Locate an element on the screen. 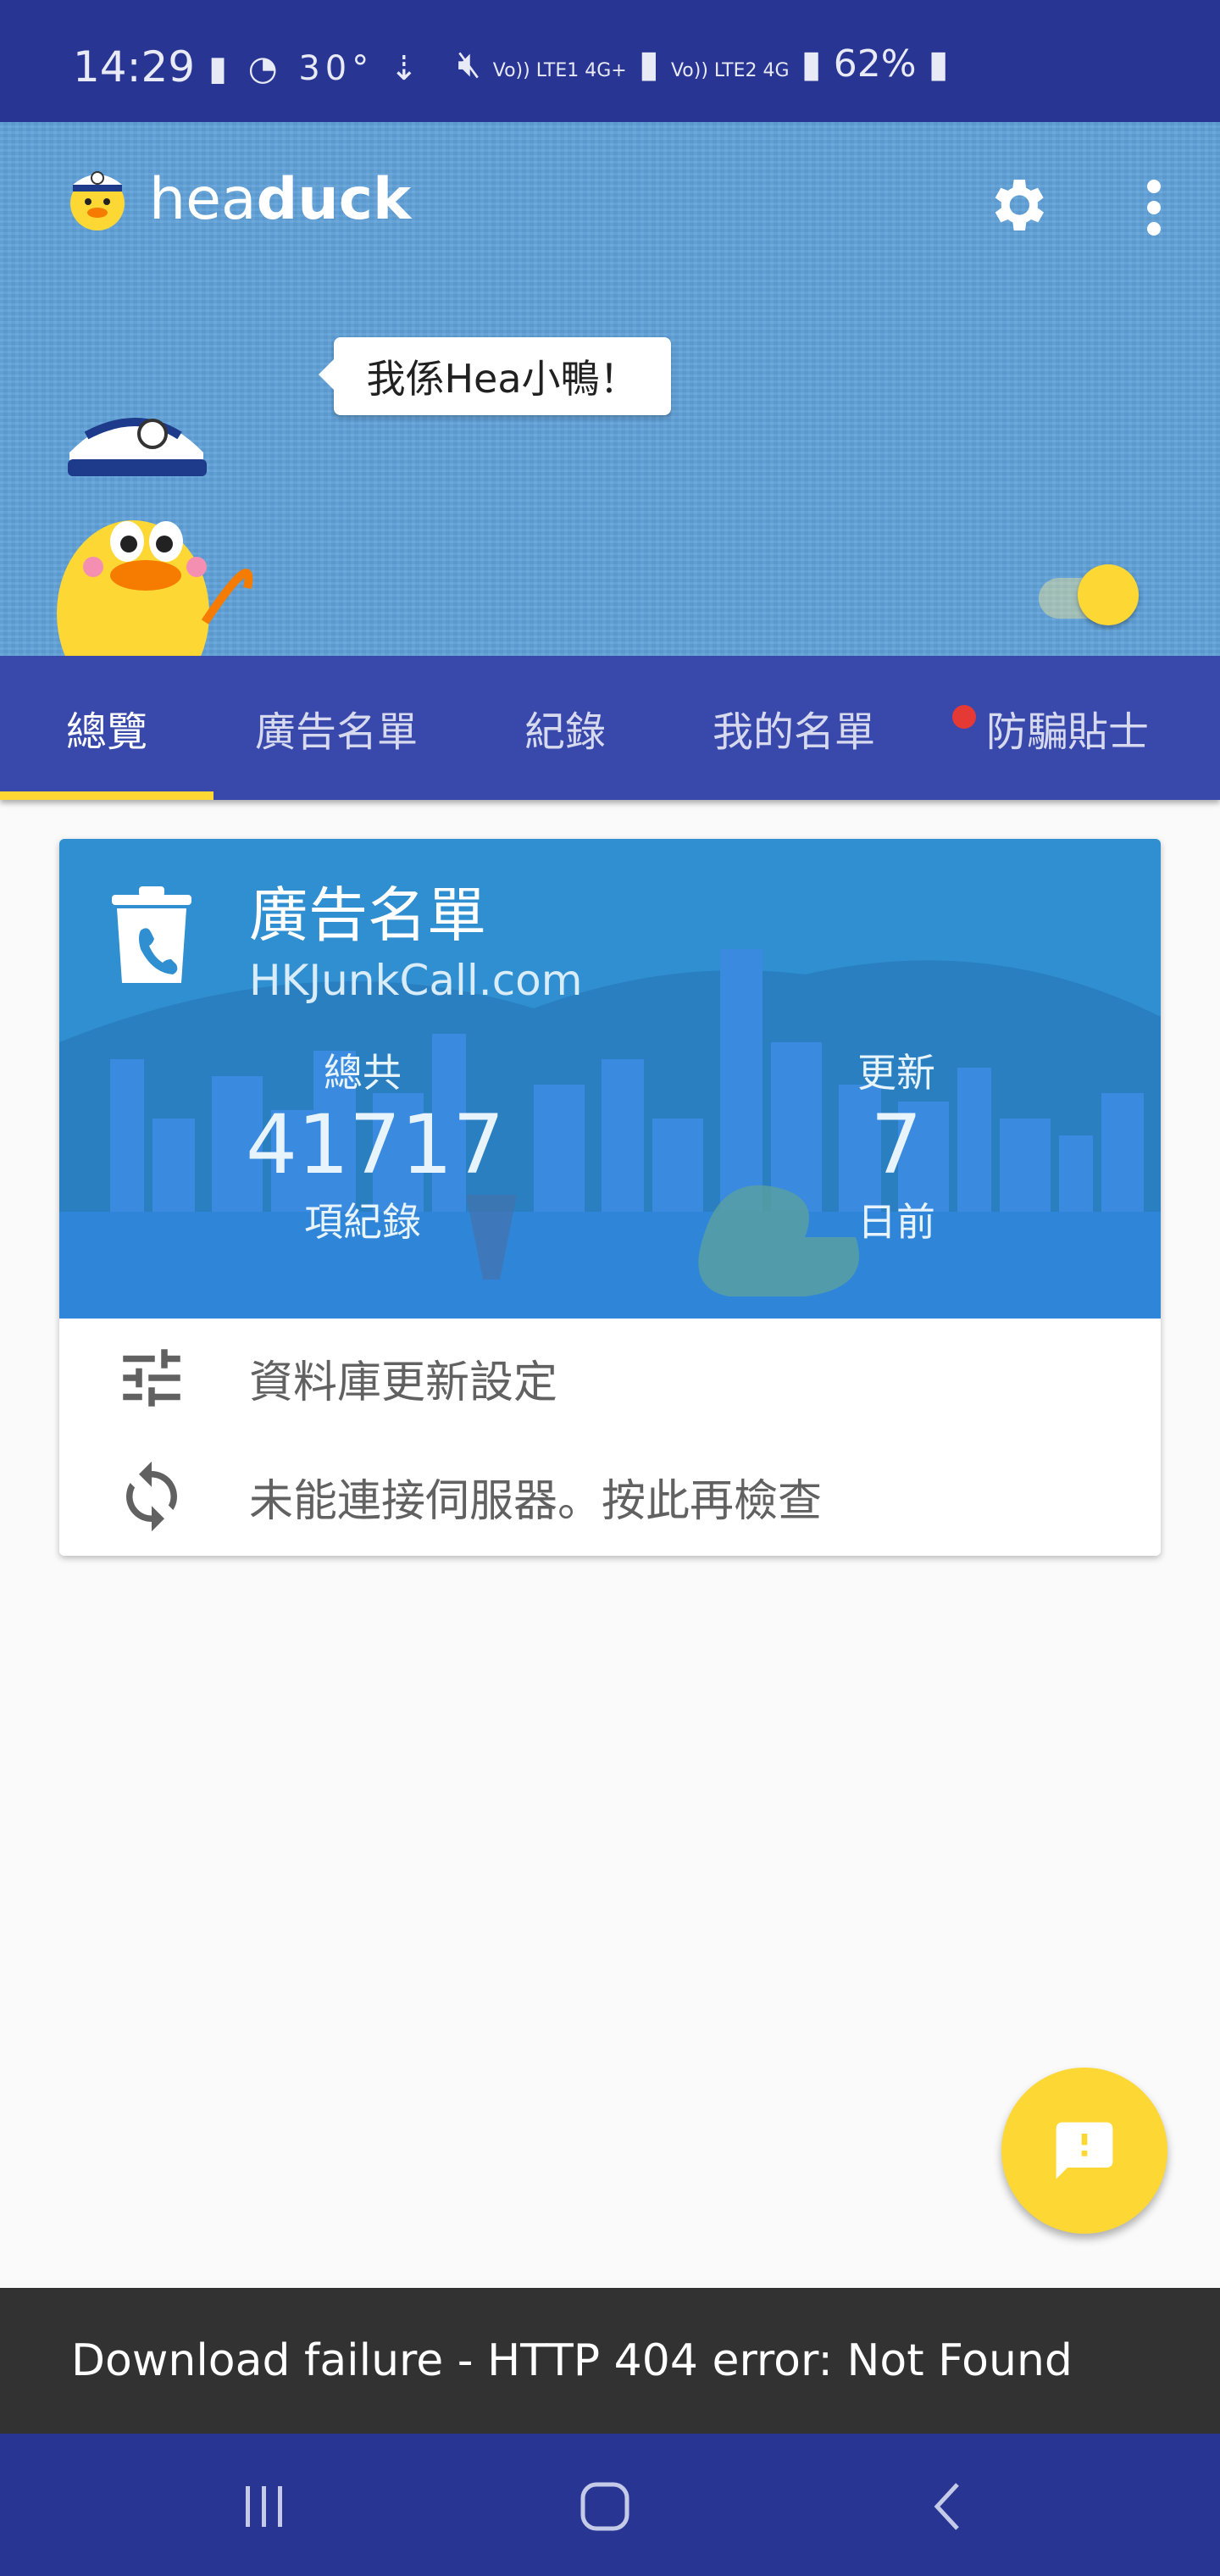  system-nav-bar is located at coordinates (610, 2505).